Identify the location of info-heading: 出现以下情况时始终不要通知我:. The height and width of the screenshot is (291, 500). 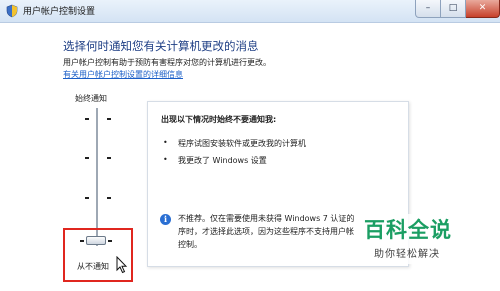
(219, 119).